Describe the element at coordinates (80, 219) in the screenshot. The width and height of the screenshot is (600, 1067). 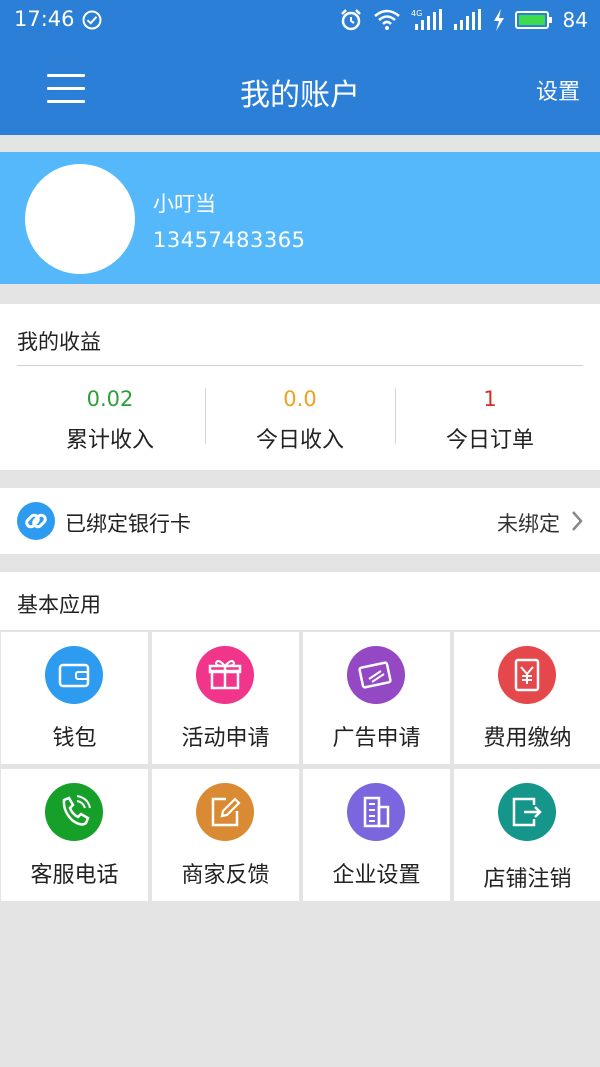
I see `avatar` at that location.